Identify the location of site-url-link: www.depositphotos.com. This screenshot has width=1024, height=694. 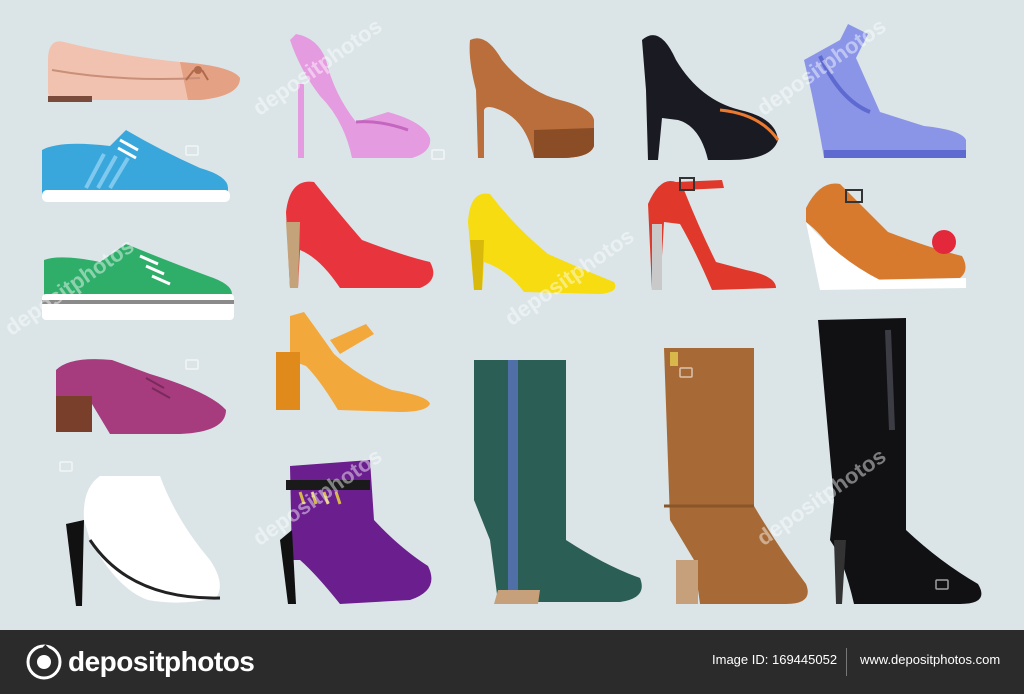
(930, 659).